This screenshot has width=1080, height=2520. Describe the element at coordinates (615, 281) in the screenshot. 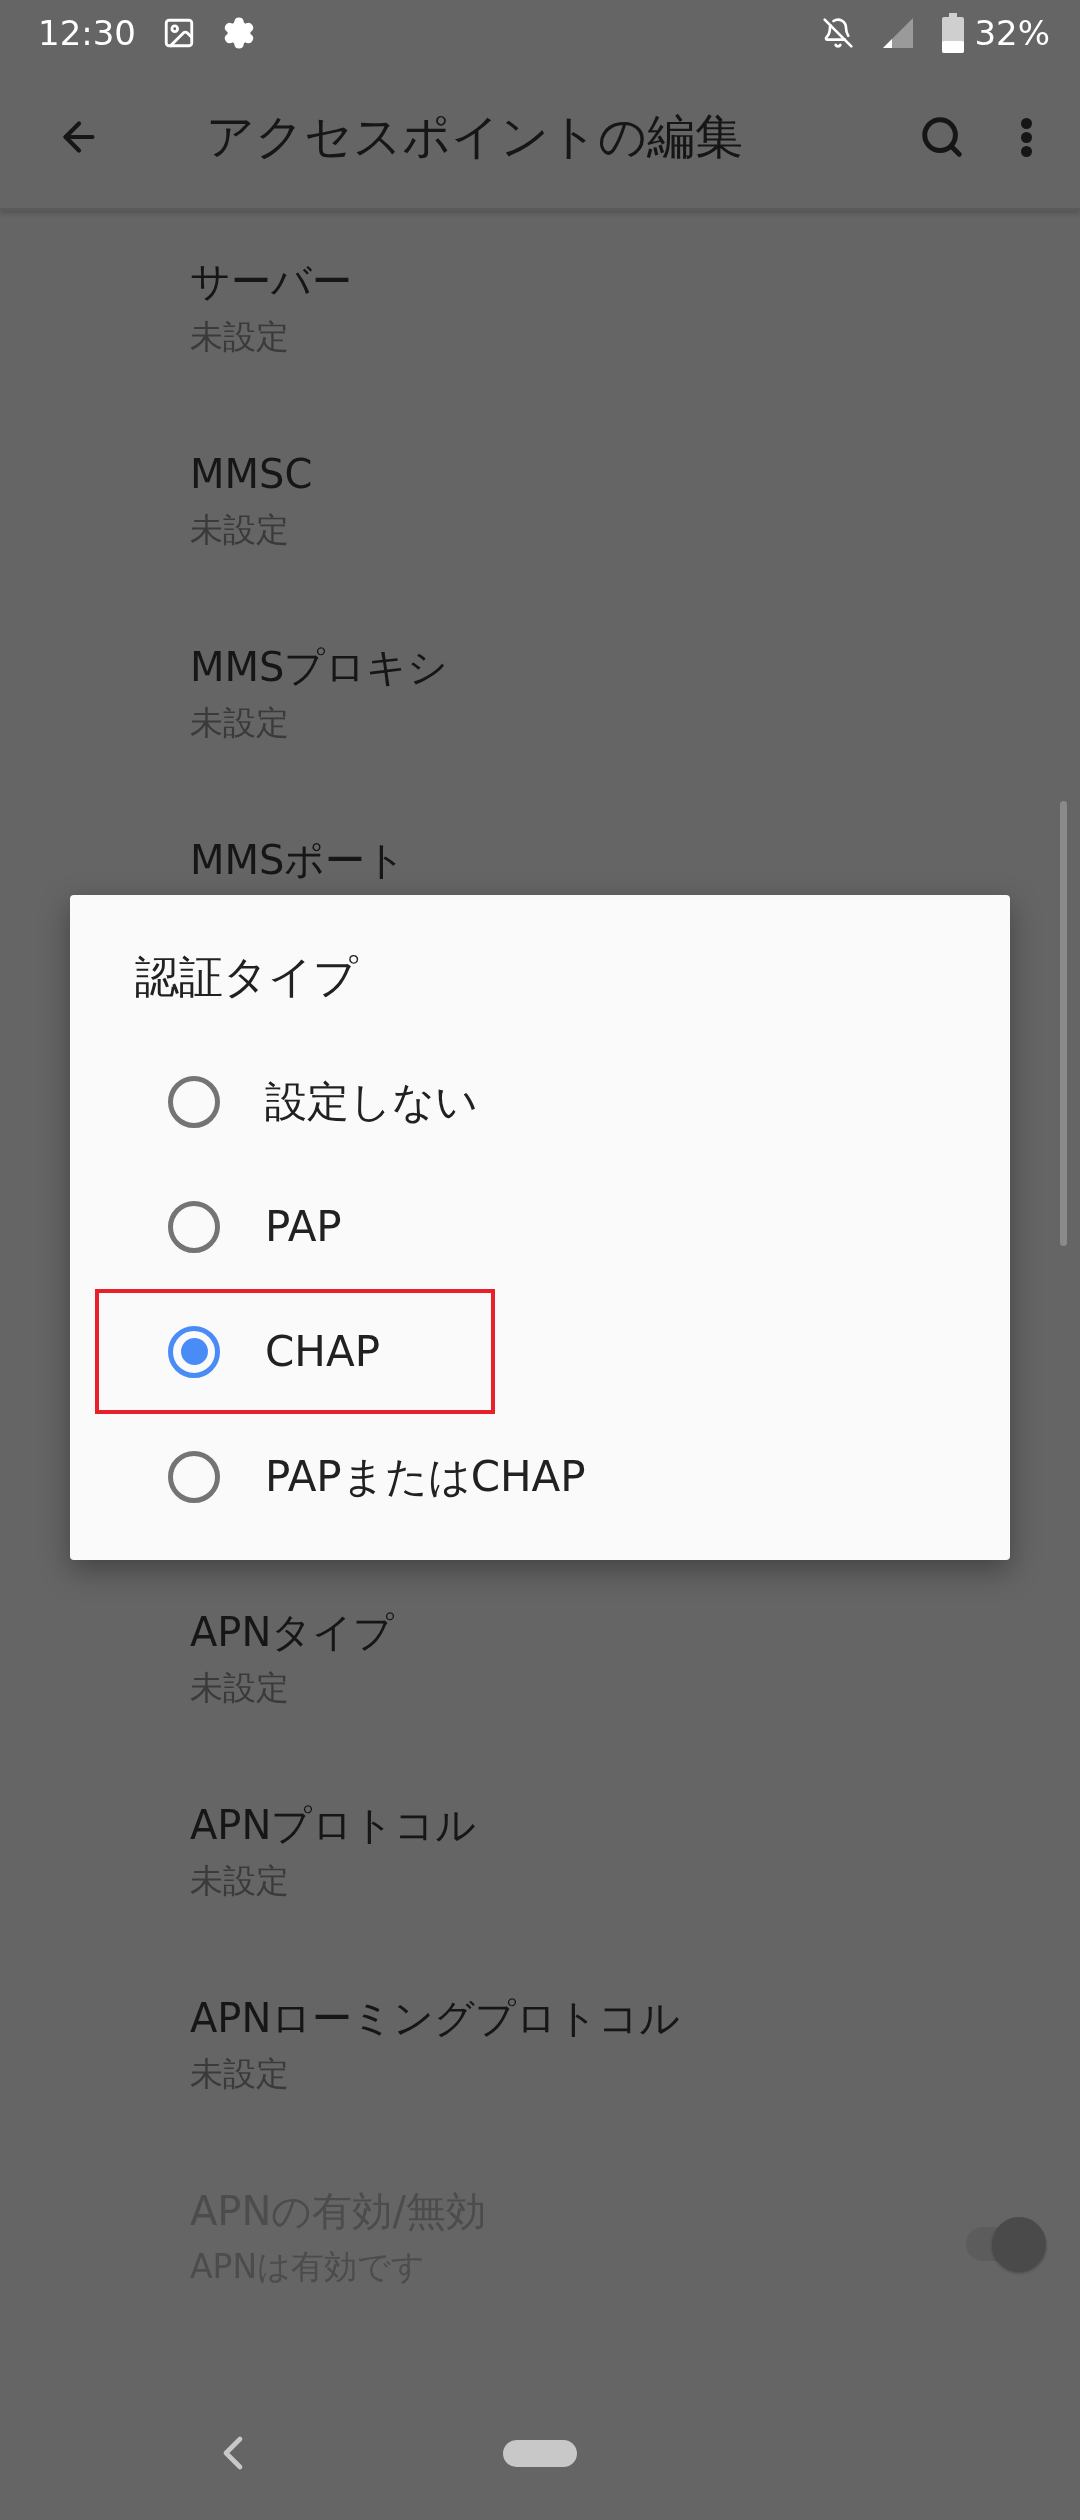

I see `setting-title: サーバー` at that location.